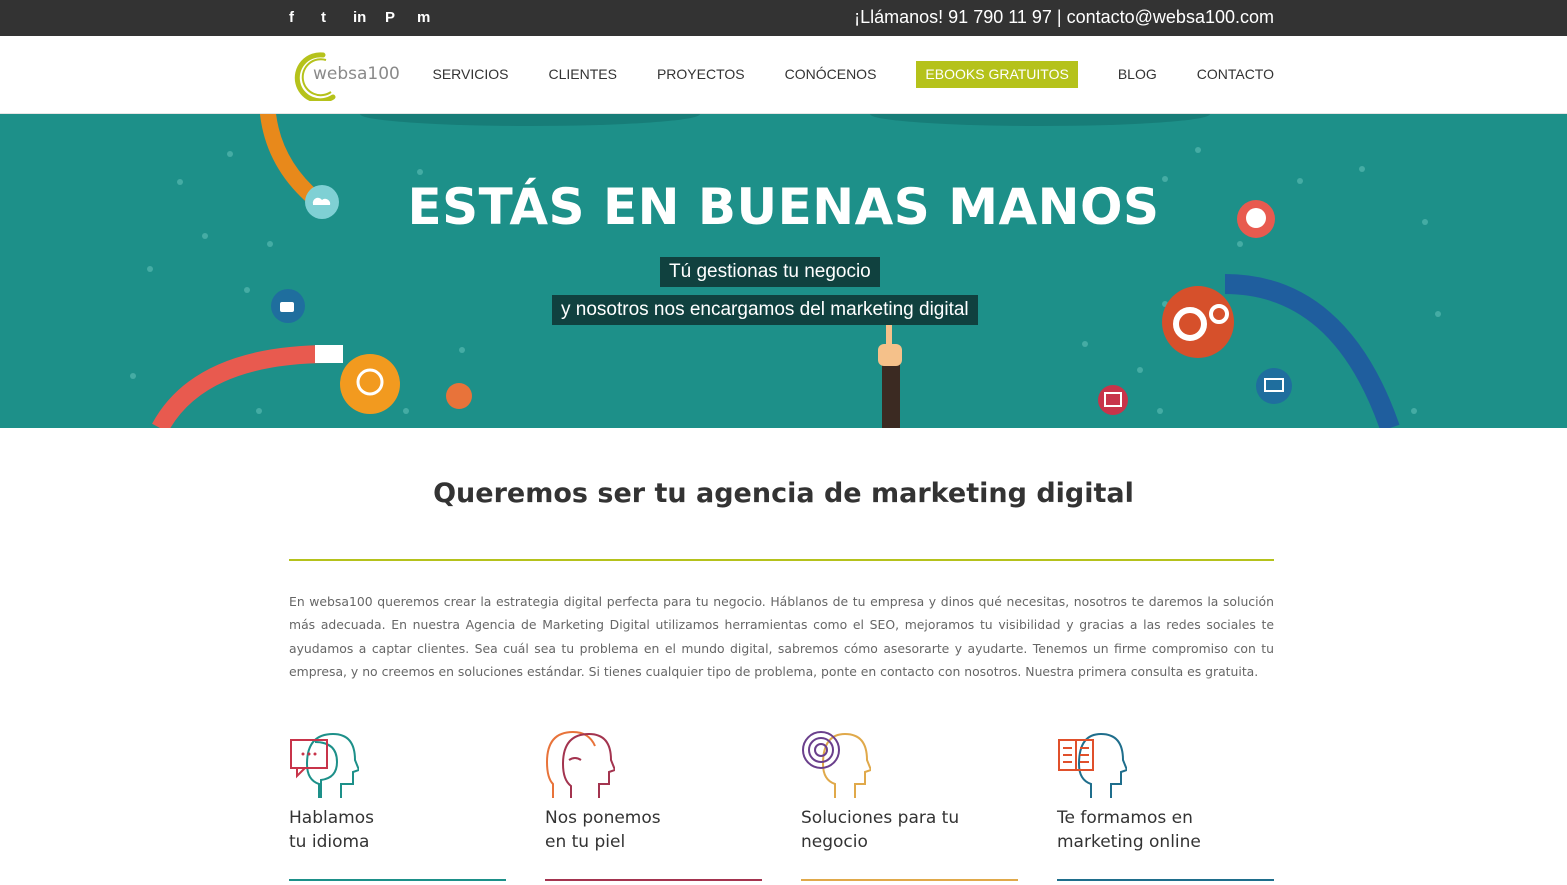 Image resolution: width=1567 pixels, height=885 pixels. I want to click on facebook-icon: f, so click(305, 18).